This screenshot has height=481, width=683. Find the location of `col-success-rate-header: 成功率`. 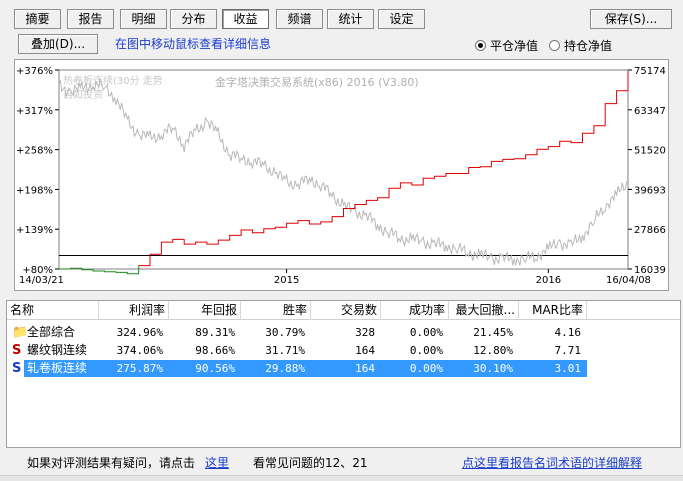

col-success-rate-header: 成功率 is located at coordinates (415, 310).